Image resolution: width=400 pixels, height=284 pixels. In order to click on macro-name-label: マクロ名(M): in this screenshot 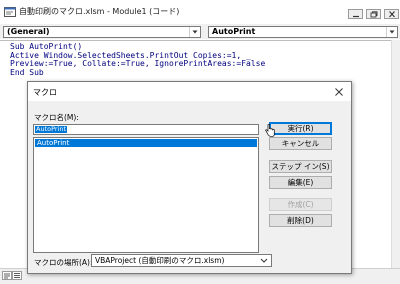, I will do `click(56, 117)`.